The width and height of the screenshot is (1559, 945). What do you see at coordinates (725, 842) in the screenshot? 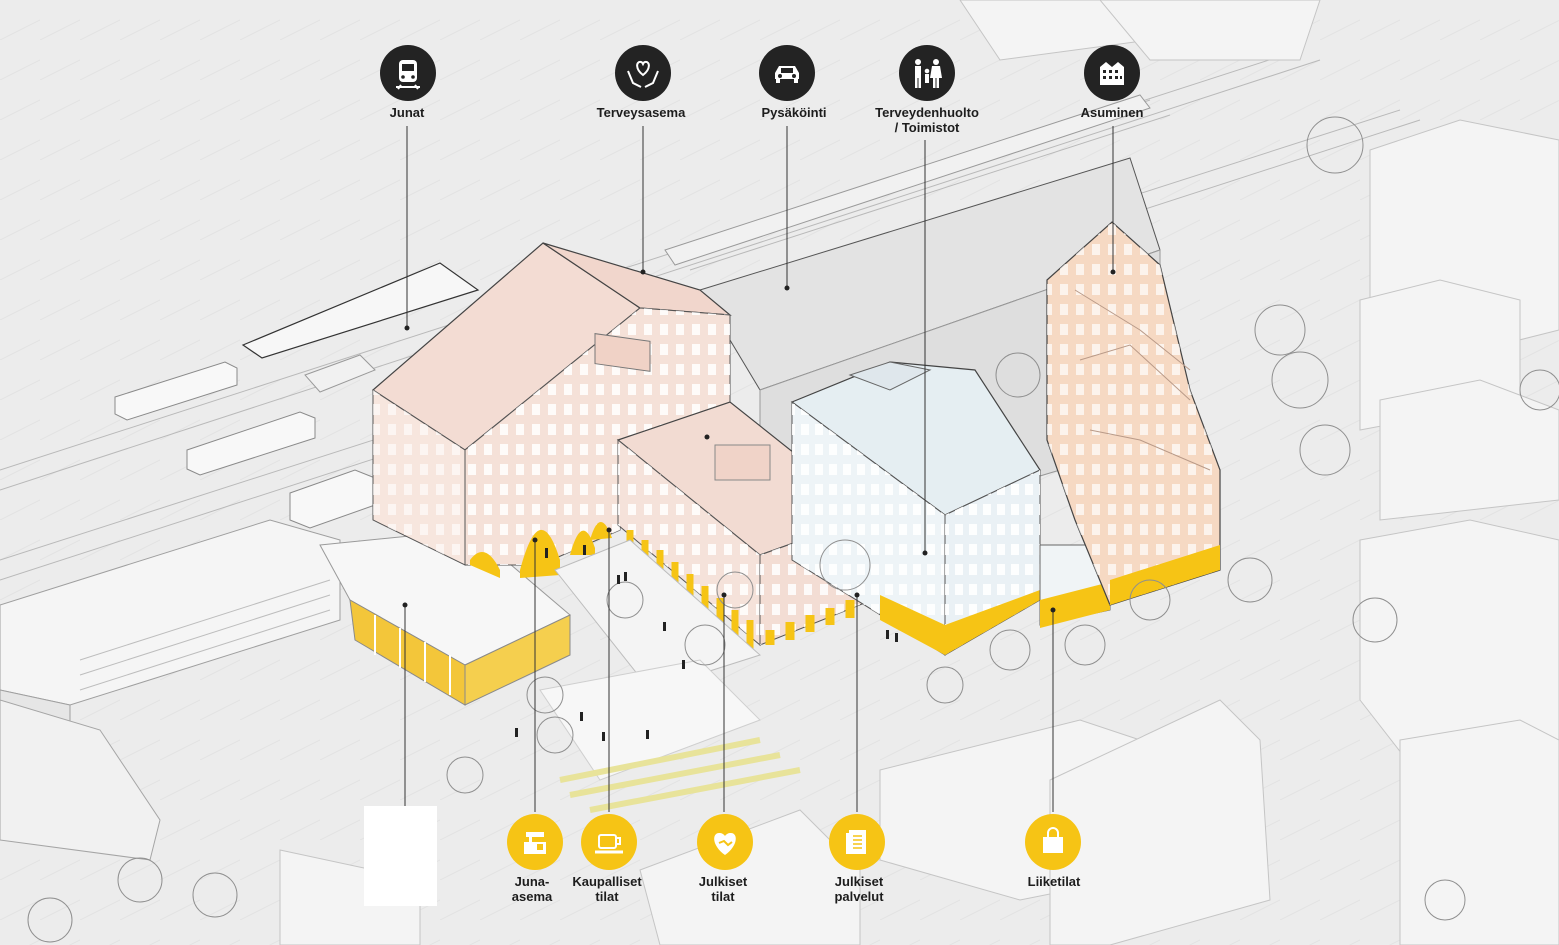
I see `heart-handshake-icon` at bounding box center [725, 842].